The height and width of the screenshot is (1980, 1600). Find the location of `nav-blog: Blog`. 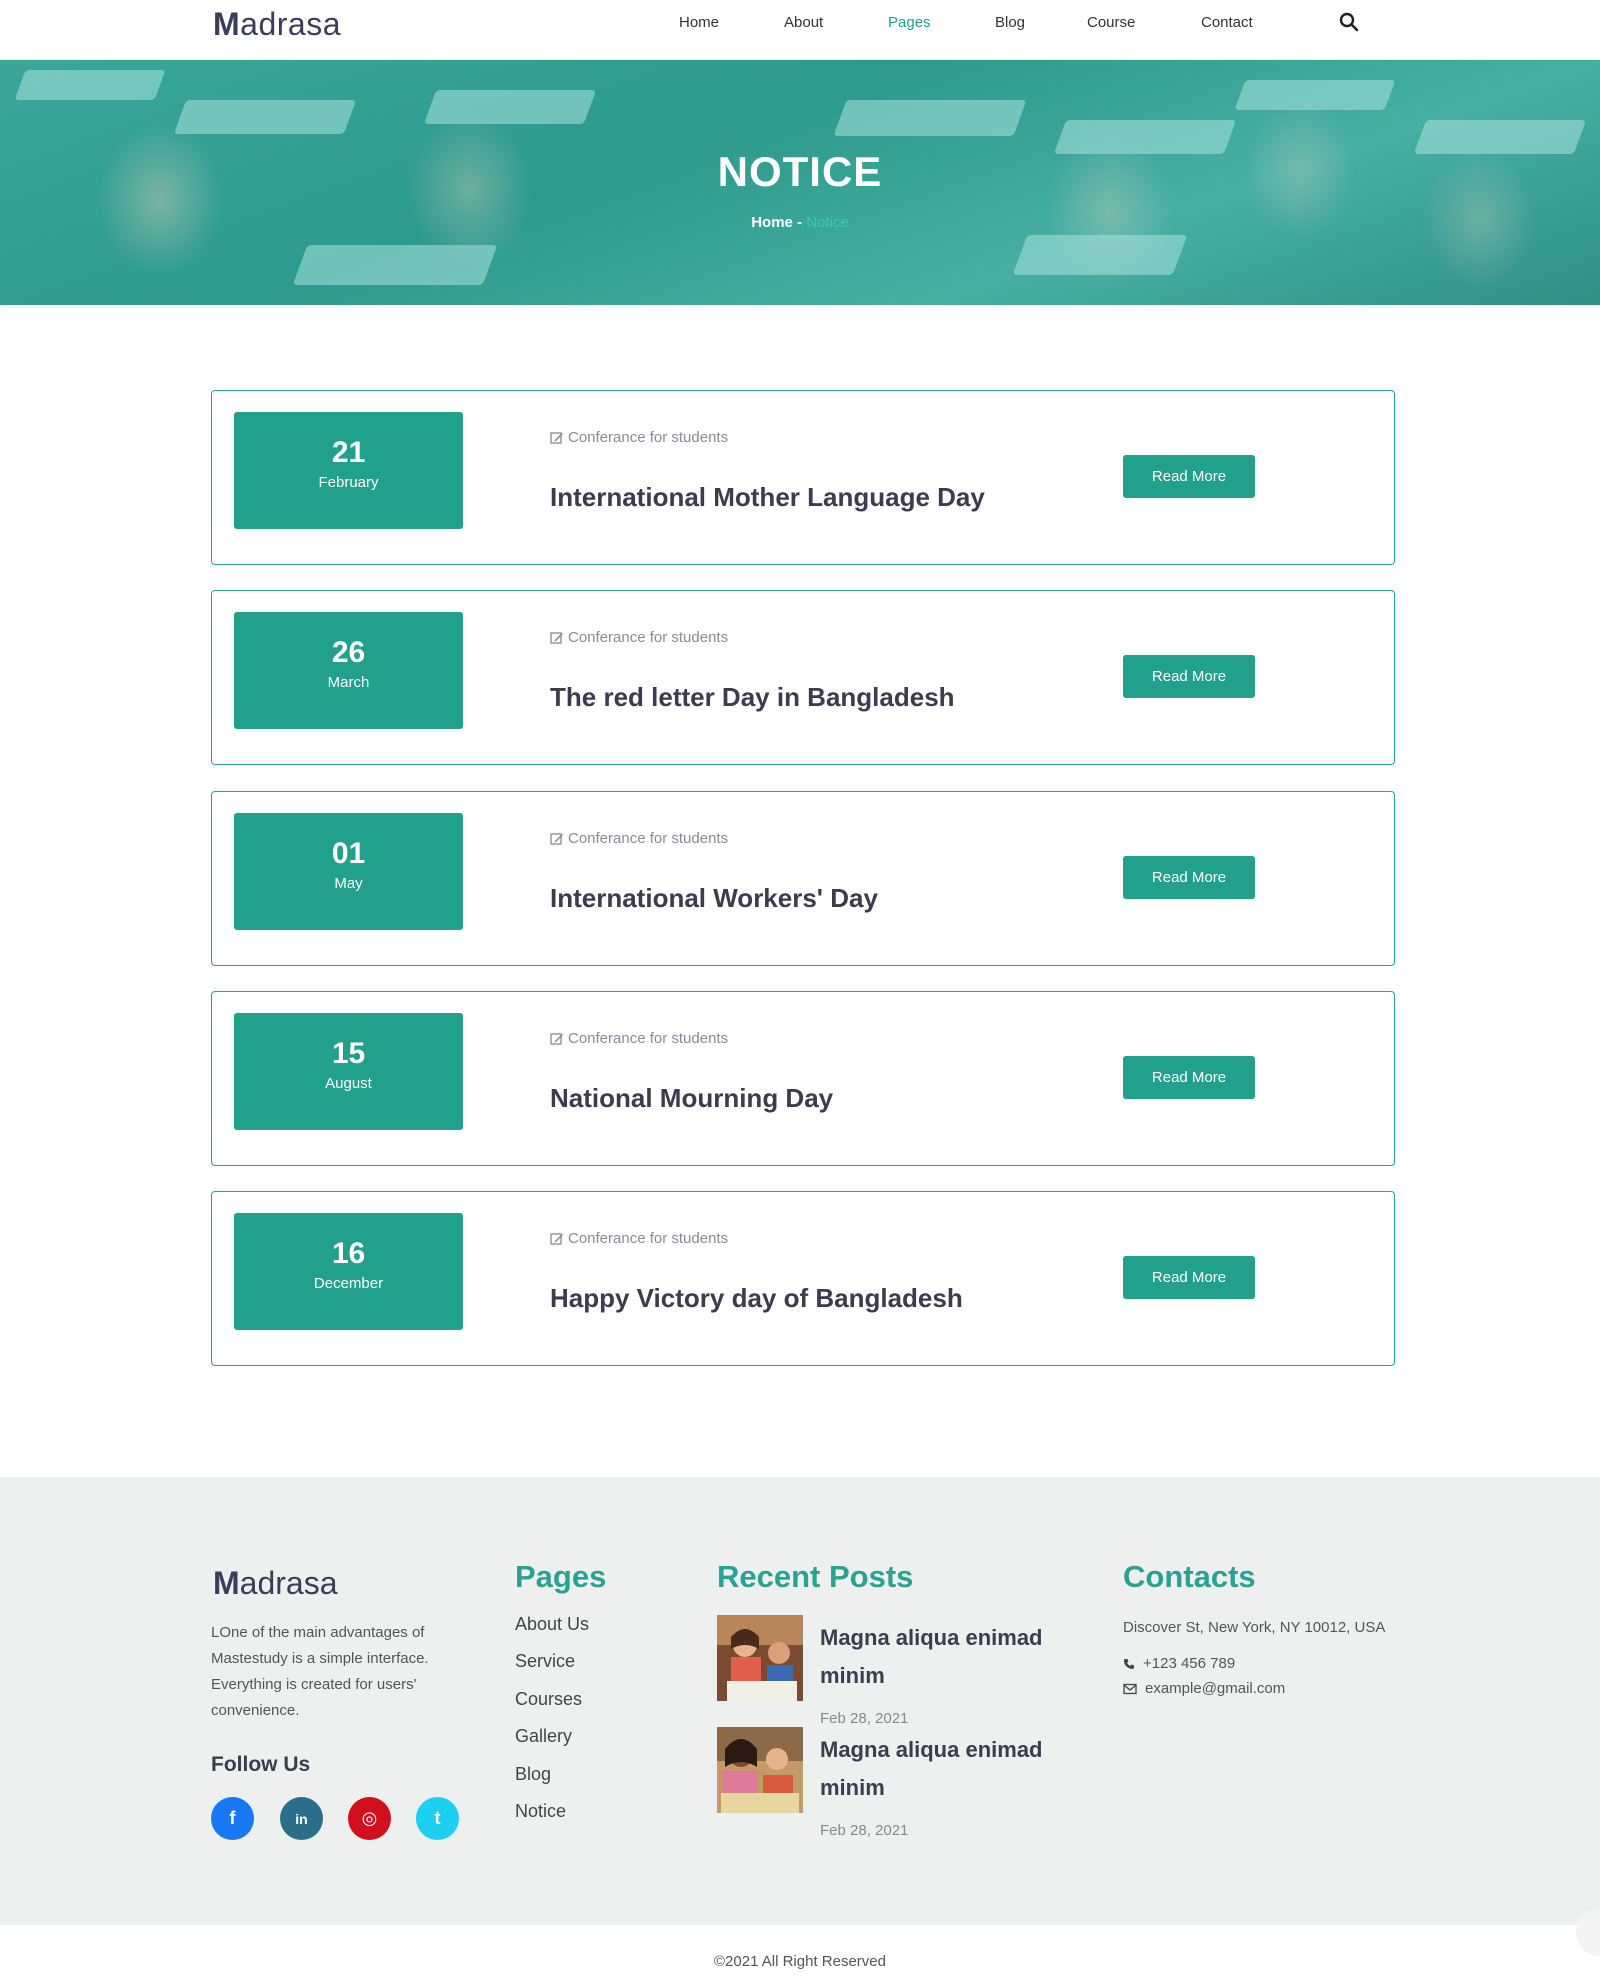

nav-blog: Blog is located at coordinates (1010, 22).